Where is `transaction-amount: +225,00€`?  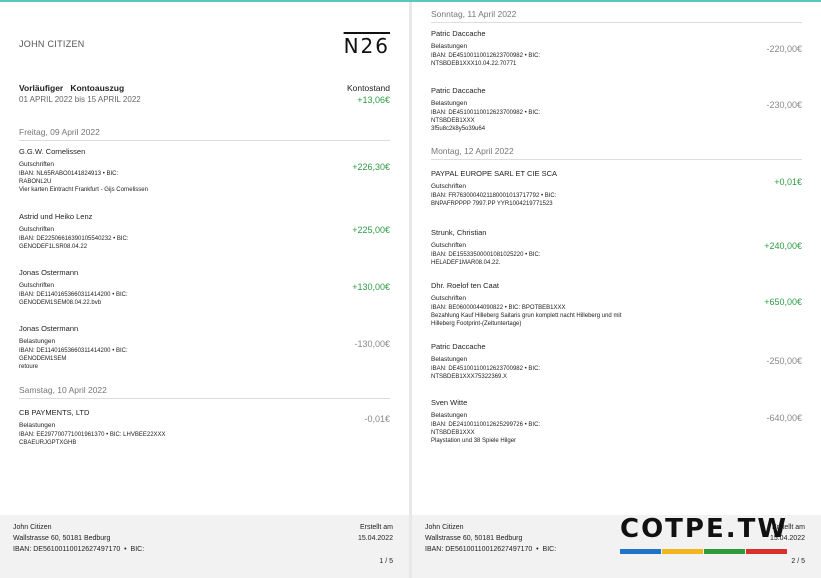 transaction-amount: +225,00€ is located at coordinates (371, 230).